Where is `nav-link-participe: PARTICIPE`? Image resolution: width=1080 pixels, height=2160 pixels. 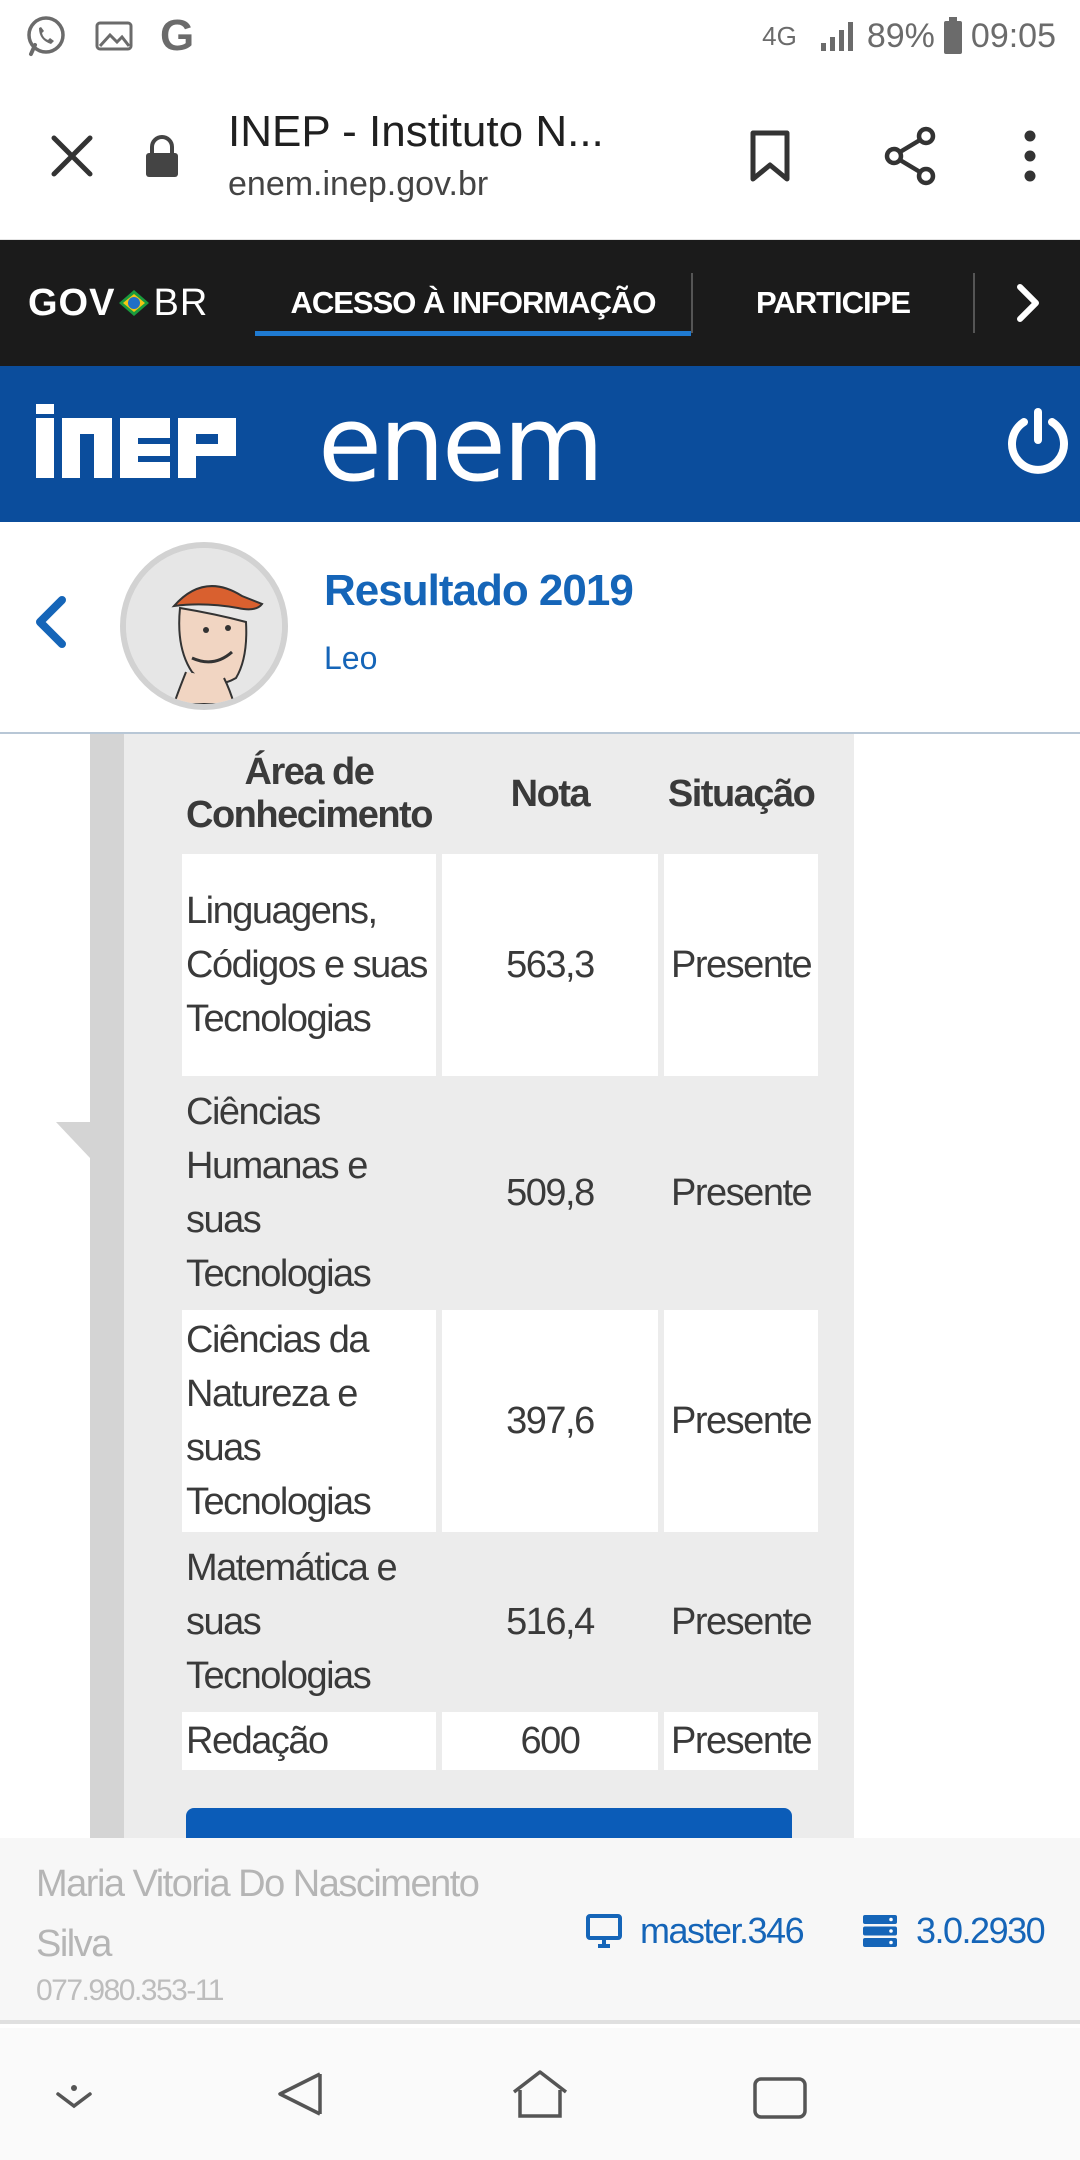
nav-link-participe: PARTICIPE is located at coordinates (833, 303).